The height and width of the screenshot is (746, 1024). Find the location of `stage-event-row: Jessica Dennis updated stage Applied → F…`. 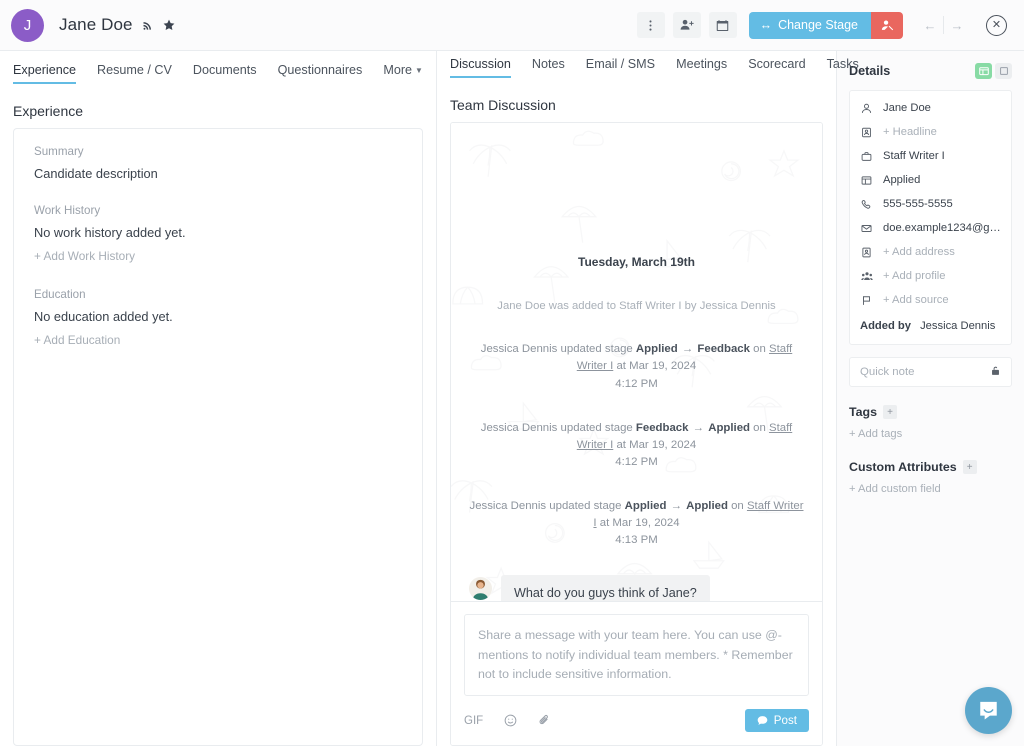

stage-event-row: Jessica Dennis updated stage Applied → F… is located at coordinates (636, 366).